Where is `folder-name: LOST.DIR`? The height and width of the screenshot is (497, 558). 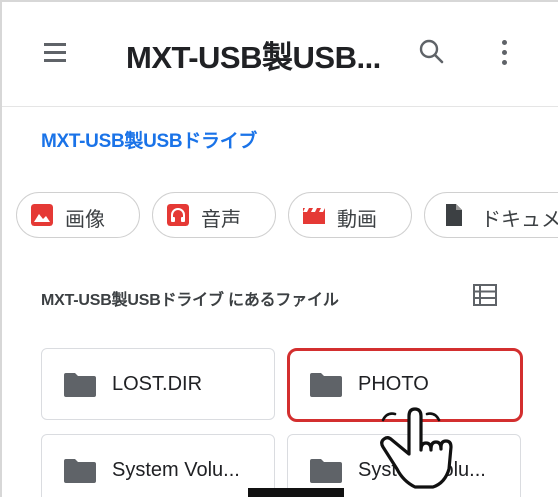
folder-name: LOST.DIR is located at coordinates (157, 384).